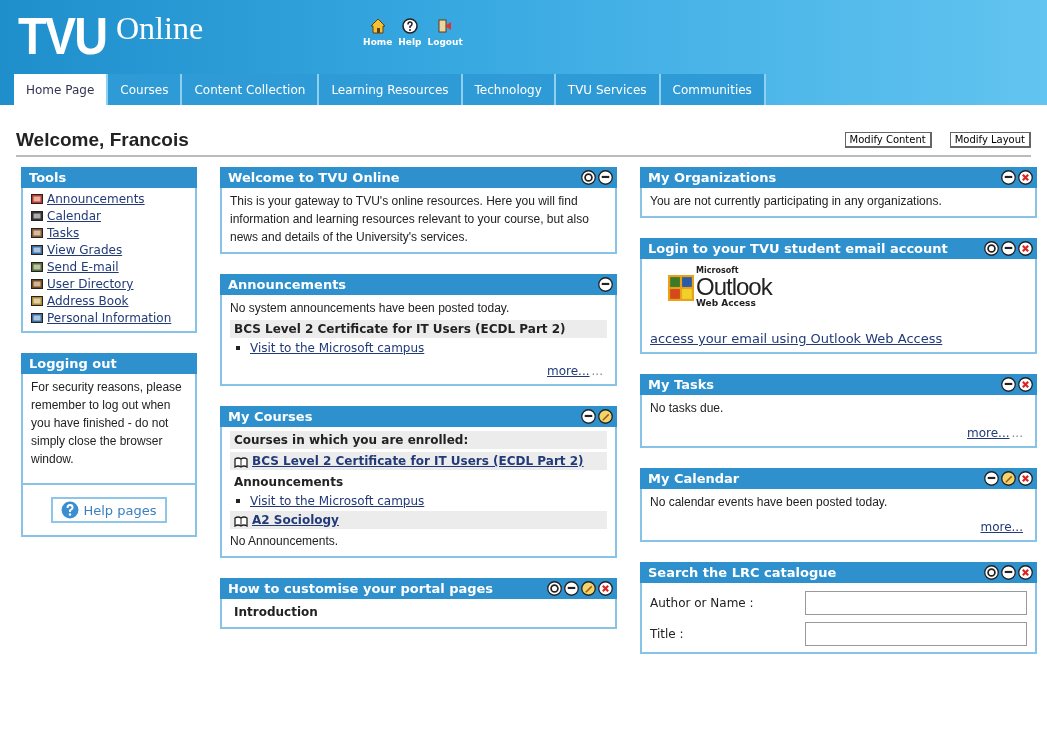 The width and height of the screenshot is (1047, 744). I want to click on section-heading: Introduction, so click(276, 612).